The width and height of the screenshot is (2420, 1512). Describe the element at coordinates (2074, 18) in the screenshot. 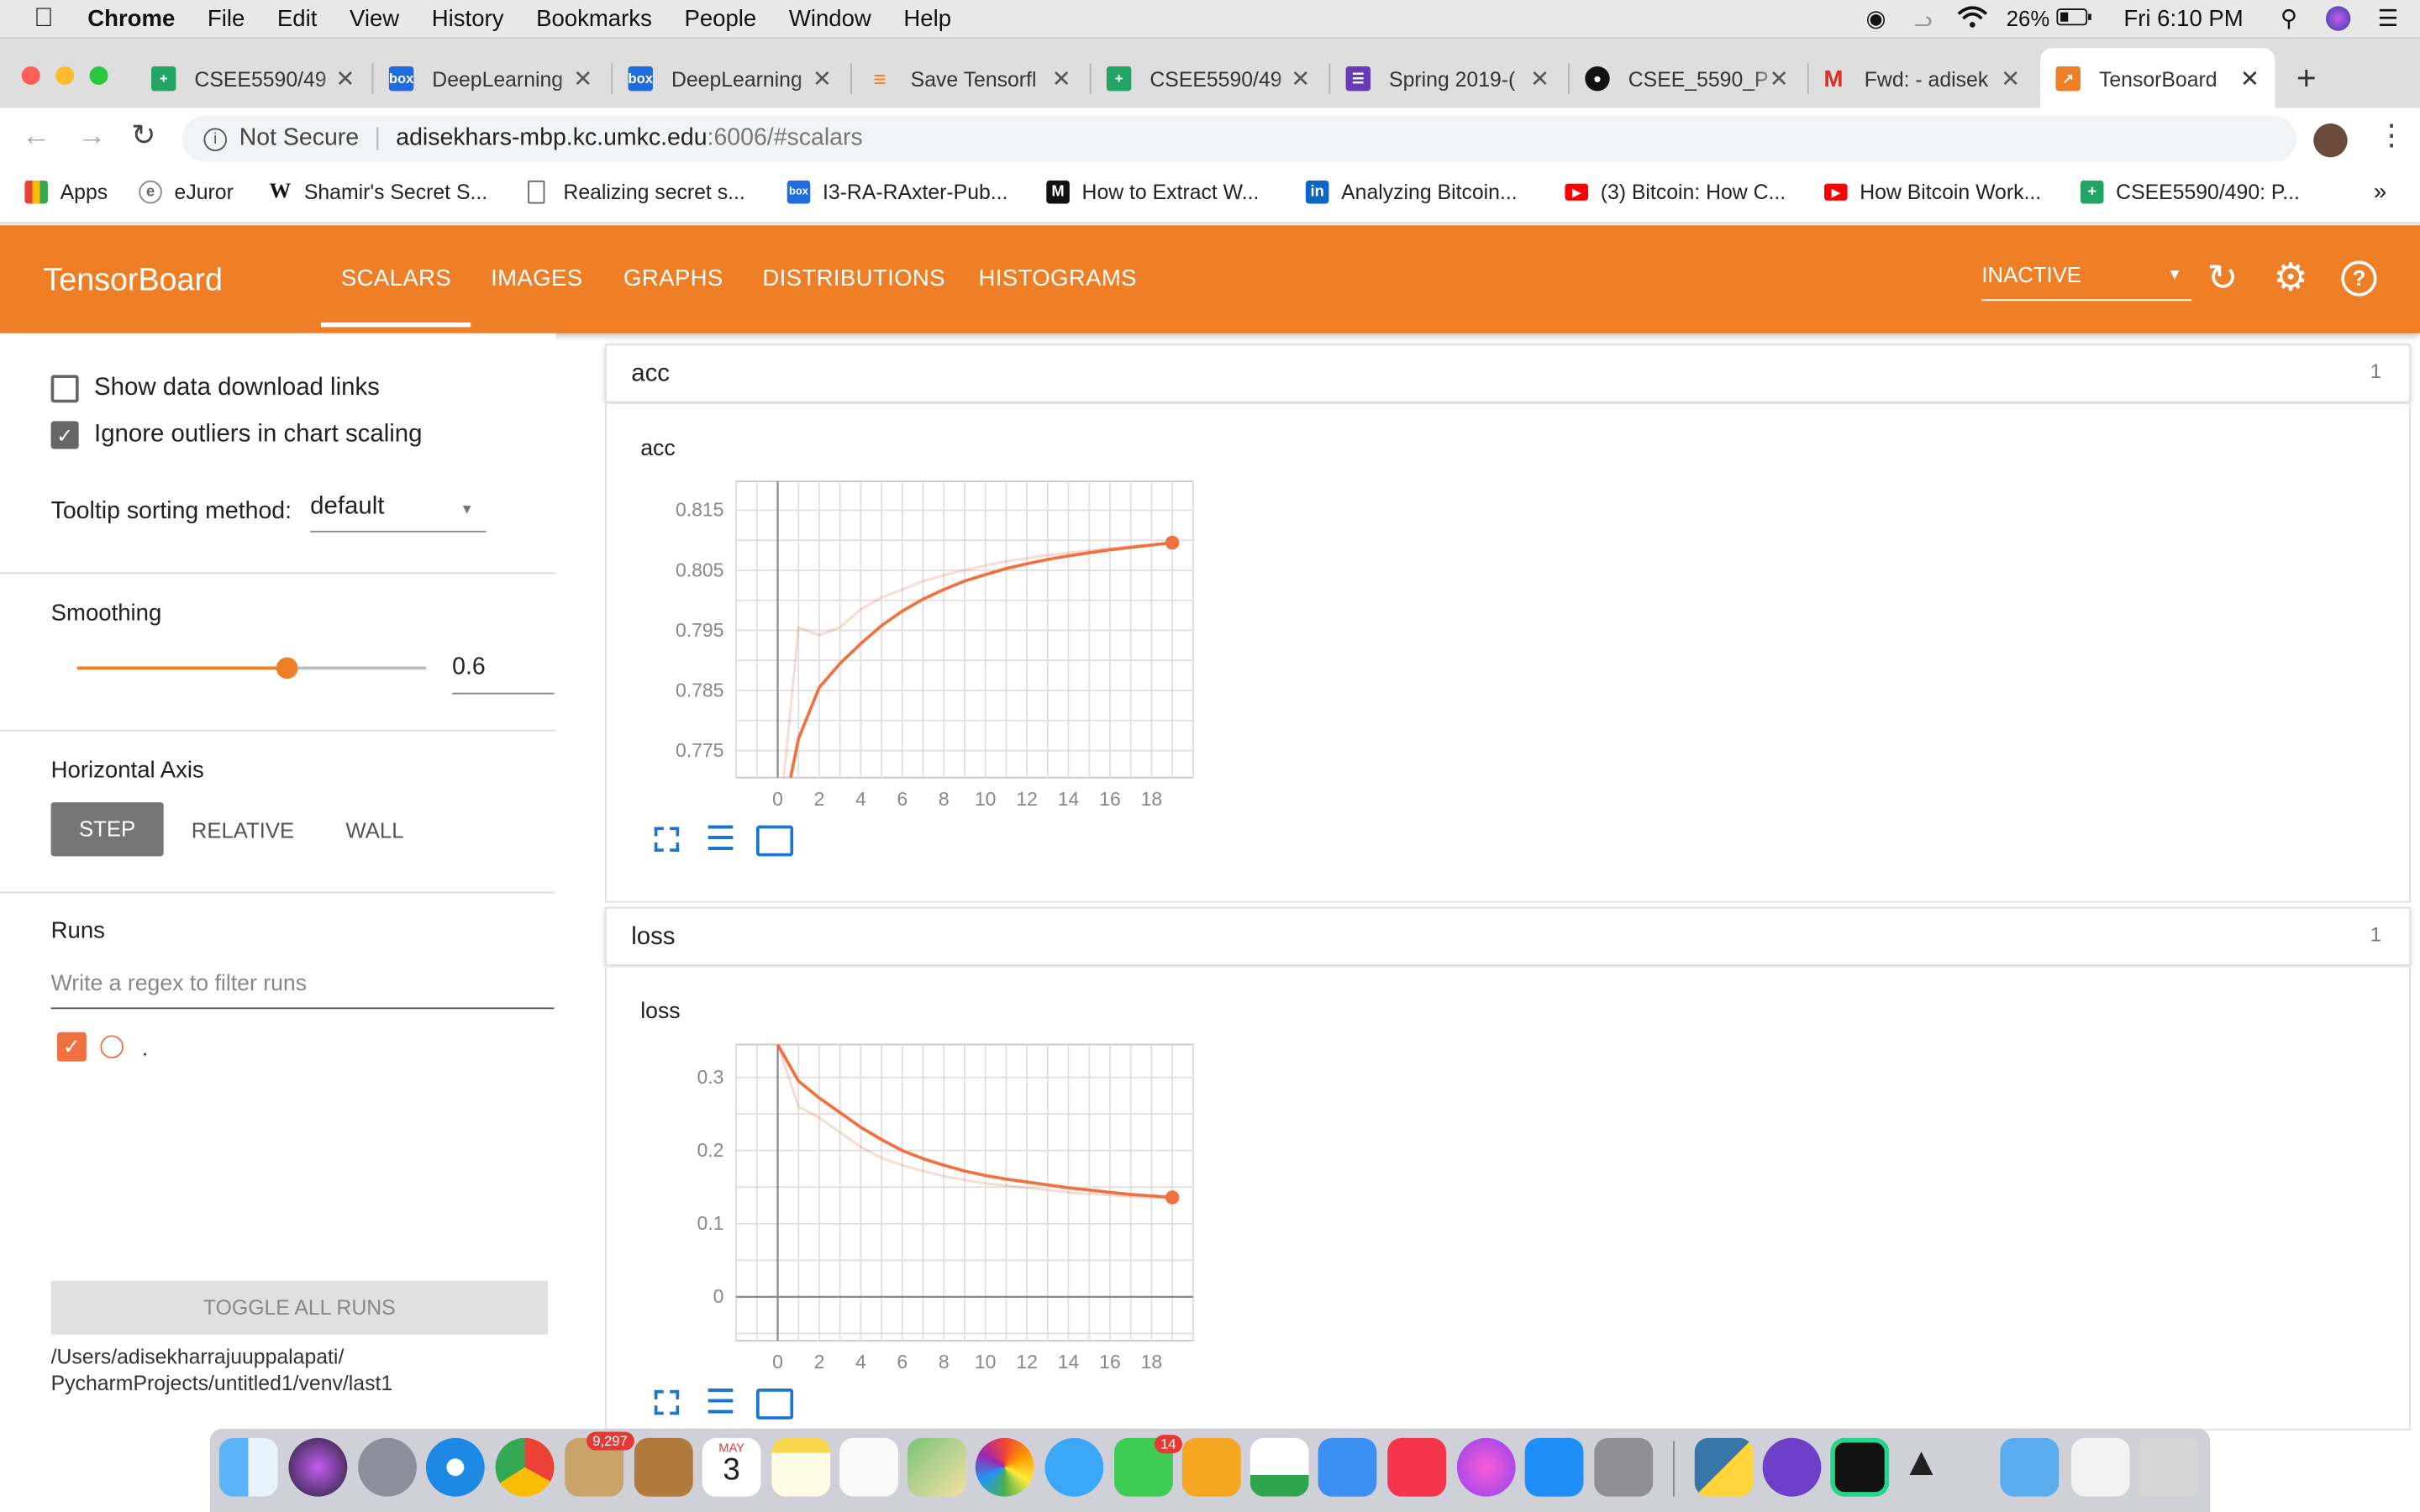

I see `battery-icon` at that location.